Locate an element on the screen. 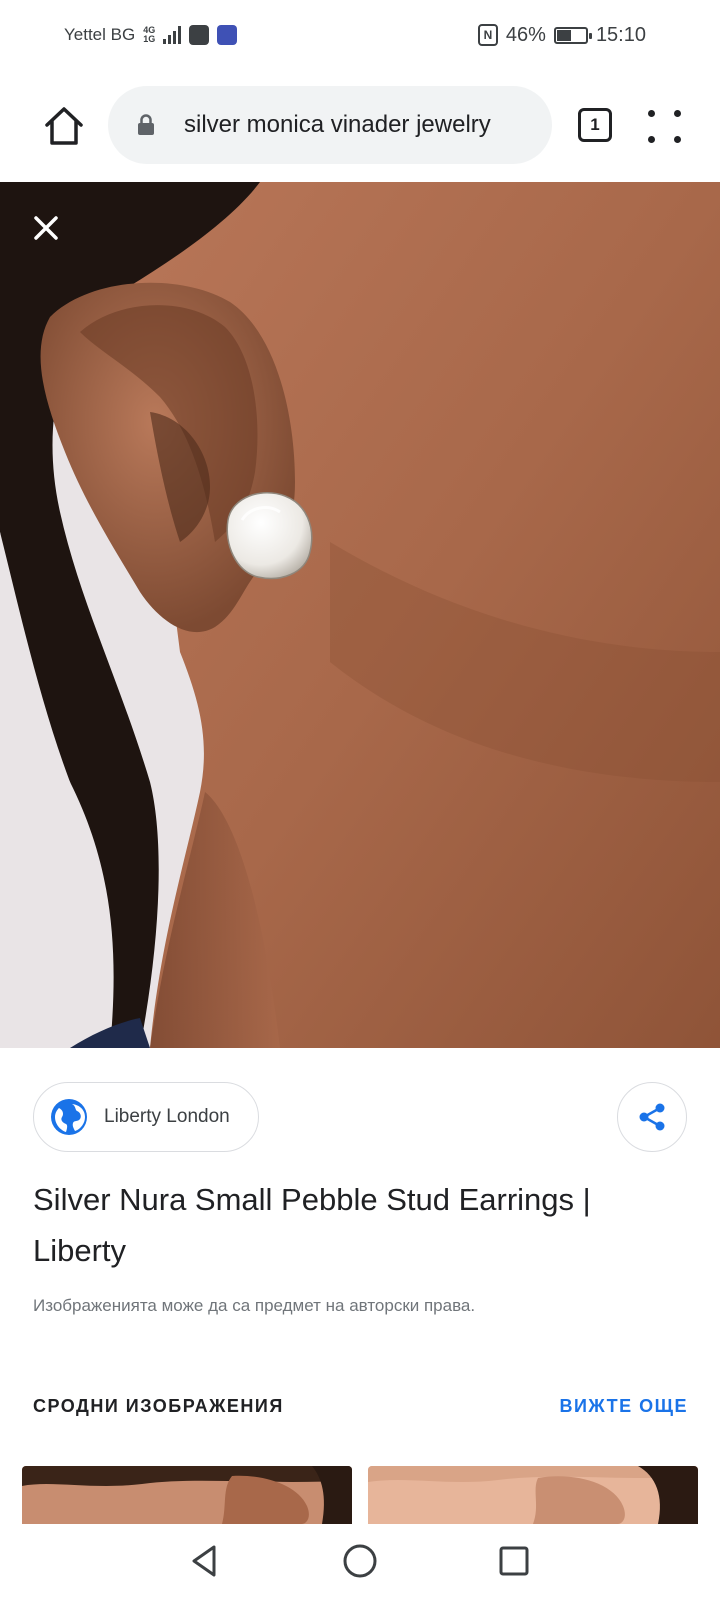 The width and height of the screenshot is (720, 1600). share-icon is located at coordinates (652, 1117).